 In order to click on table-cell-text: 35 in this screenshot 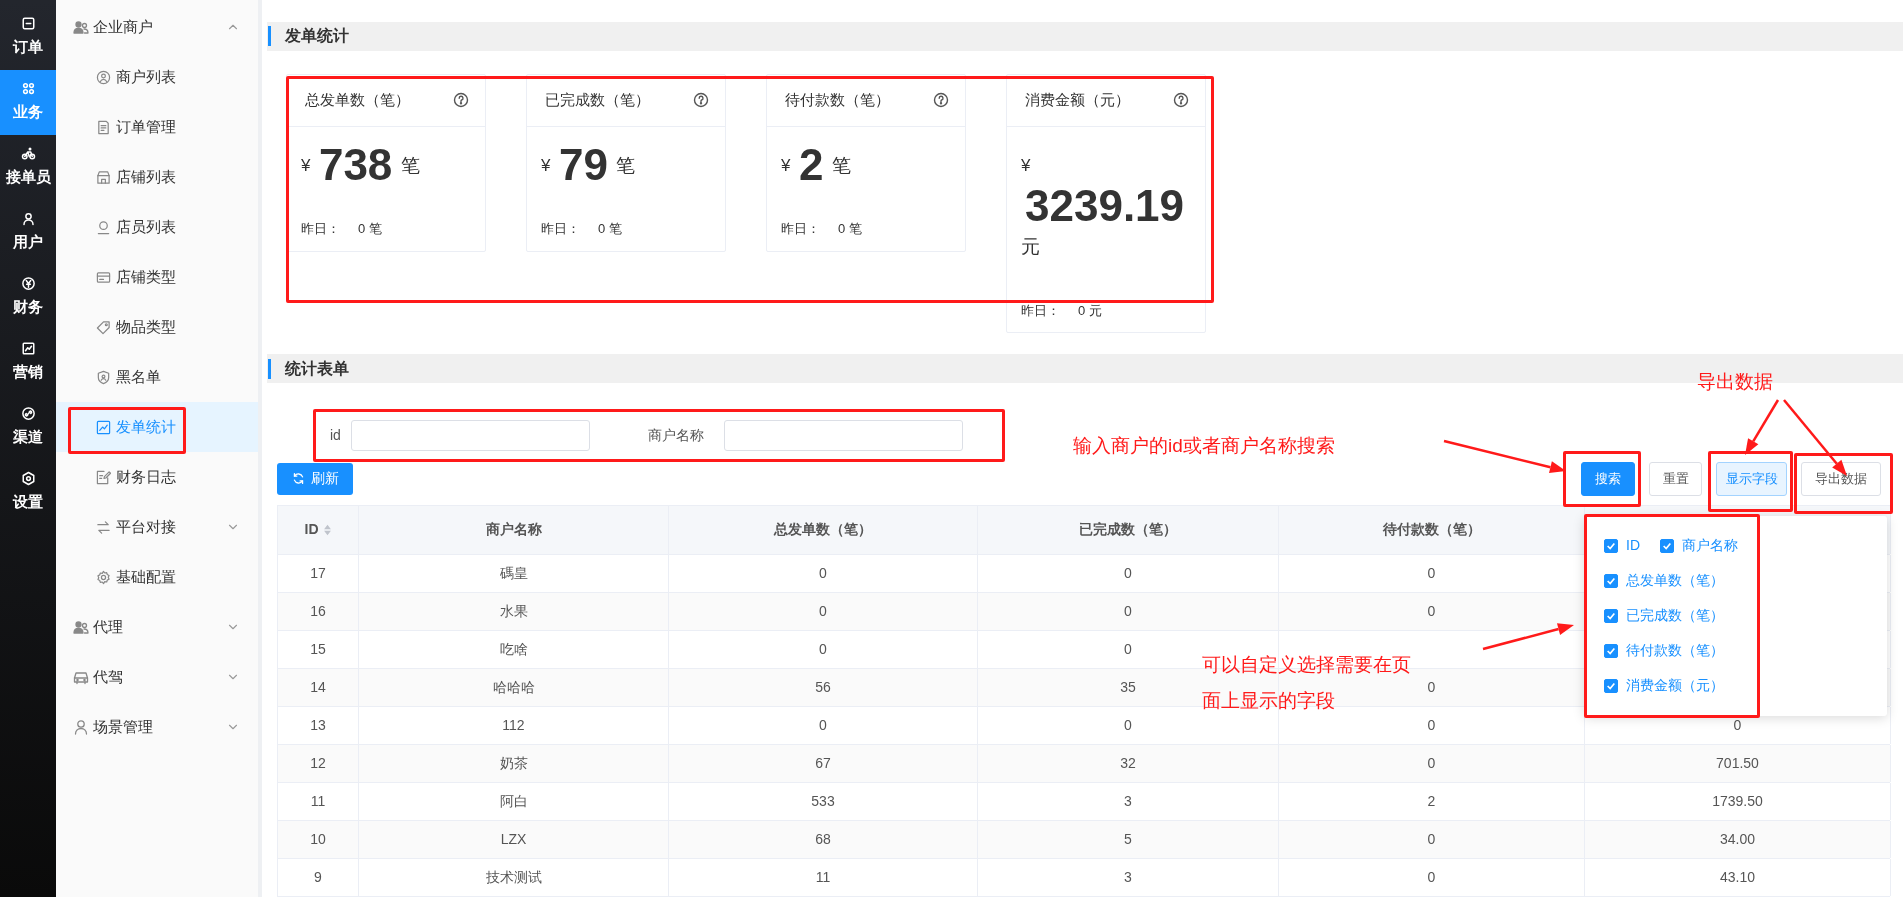, I will do `click(1128, 687)`.